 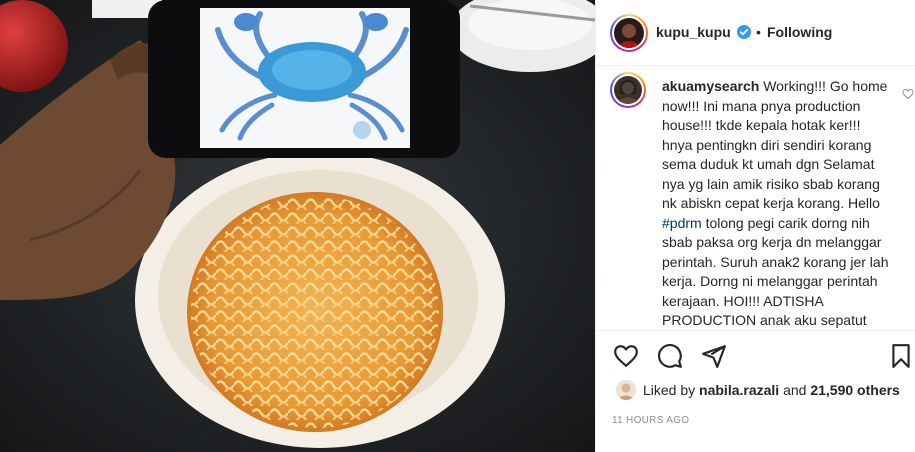 I want to click on comment-icon, so click(x=670, y=356).